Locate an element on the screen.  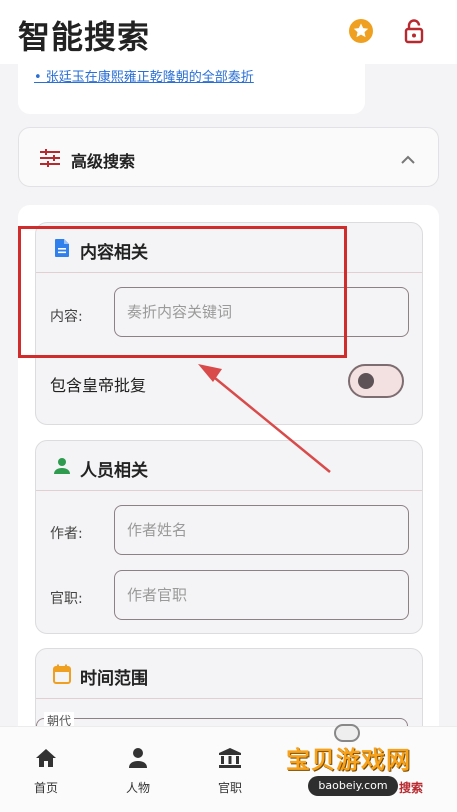
nav-label: 官职 is located at coordinates (229, 788).